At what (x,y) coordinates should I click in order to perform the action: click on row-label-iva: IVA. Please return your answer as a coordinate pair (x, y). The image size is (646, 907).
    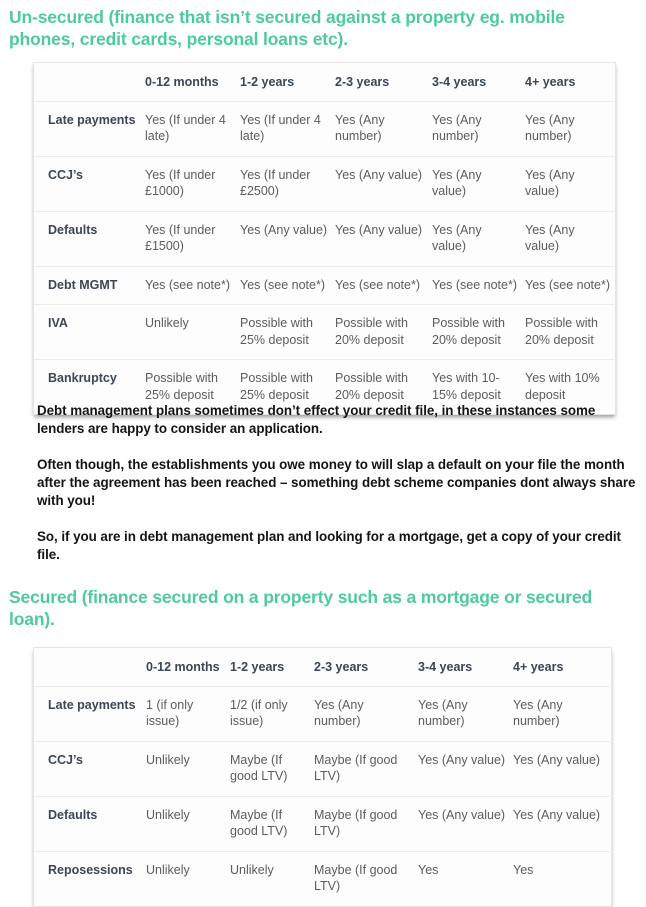
    Looking at the image, I should click on (89, 332).